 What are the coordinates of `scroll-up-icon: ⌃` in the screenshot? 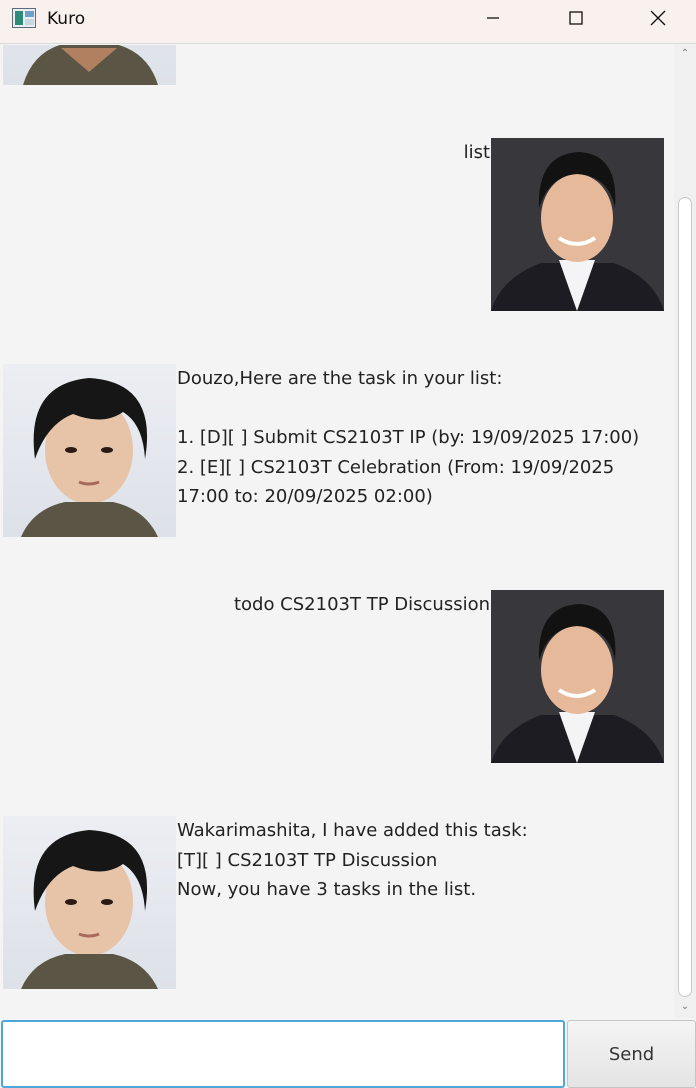 It's located at (685, 54).